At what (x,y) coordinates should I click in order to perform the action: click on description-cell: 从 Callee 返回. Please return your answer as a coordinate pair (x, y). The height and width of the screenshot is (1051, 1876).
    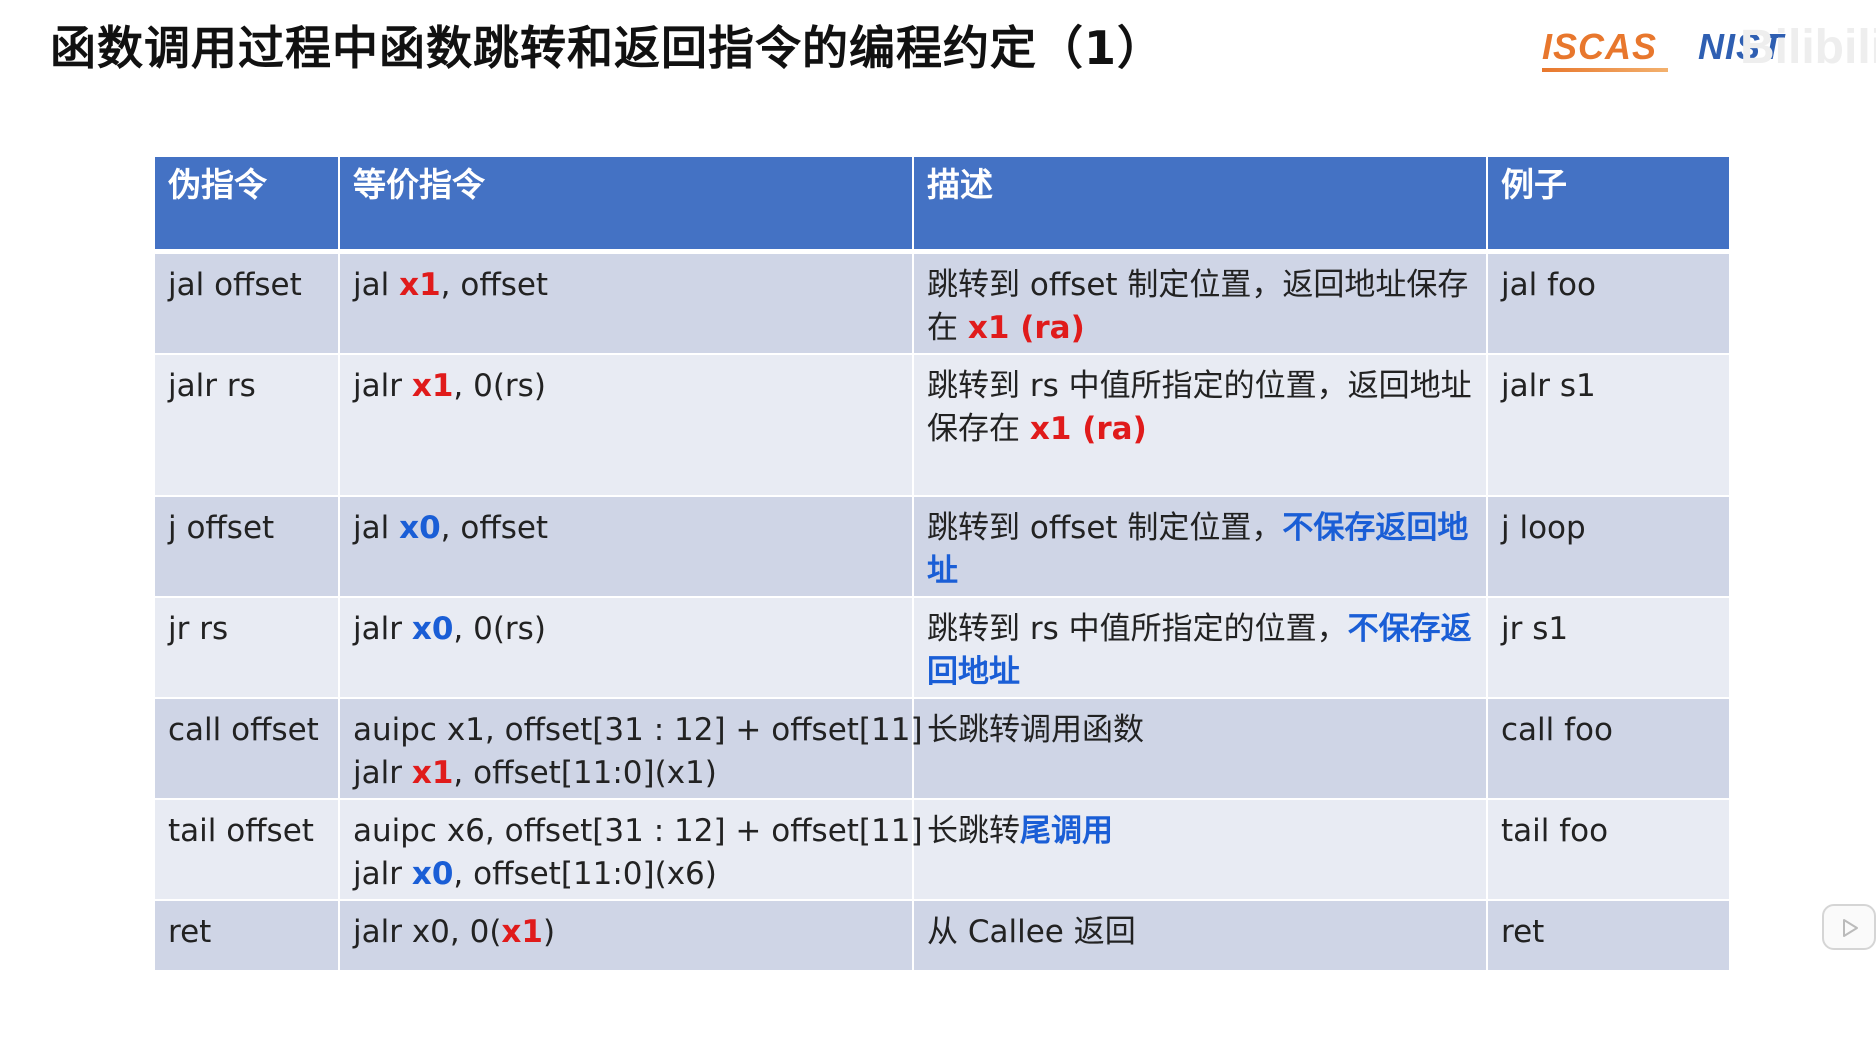
    Looking at the image, I should click on (1200, 936).